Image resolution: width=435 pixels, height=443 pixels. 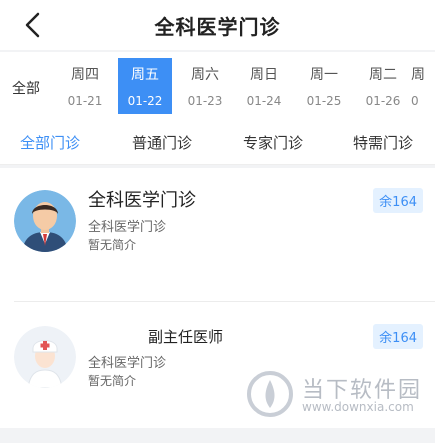 I want to click on date-day: 01-26, so click(x=383, y=101).